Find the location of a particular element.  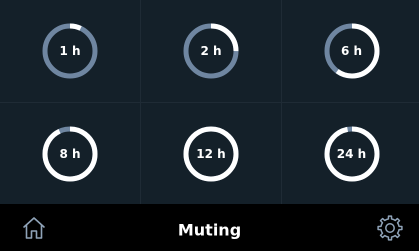

duration-label: 2 h is located at coordinates (211, 51).